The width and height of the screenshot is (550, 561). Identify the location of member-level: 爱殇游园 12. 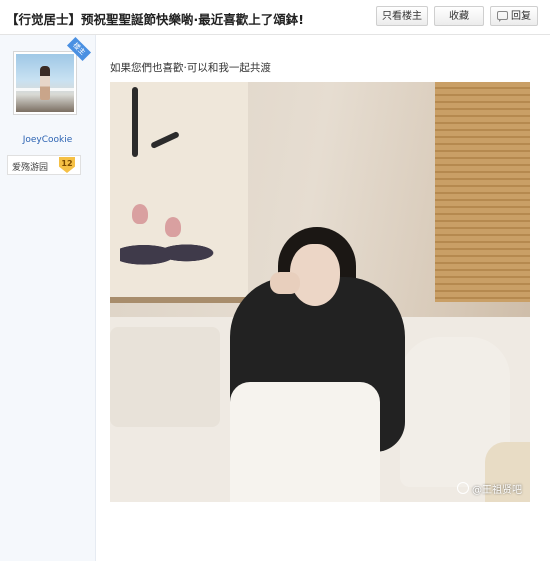
(44, 165).